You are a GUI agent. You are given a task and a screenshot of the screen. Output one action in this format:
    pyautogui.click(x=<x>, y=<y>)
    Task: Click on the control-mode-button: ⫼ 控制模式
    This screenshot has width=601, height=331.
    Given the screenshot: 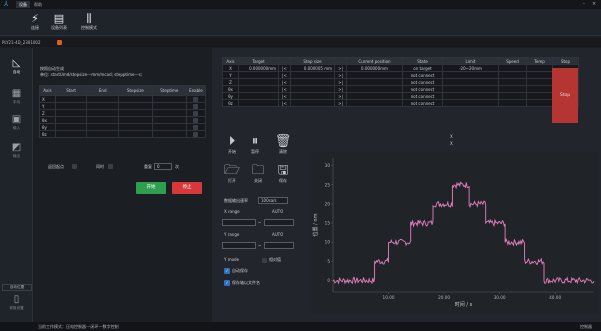 What is the action you would take?
    pyautogui.click(x=89, y=21)
    